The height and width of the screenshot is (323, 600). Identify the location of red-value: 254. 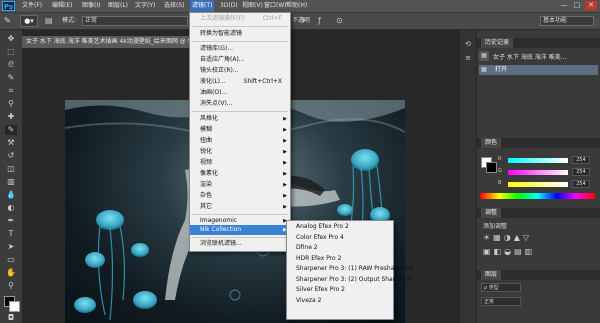
(581, 160).